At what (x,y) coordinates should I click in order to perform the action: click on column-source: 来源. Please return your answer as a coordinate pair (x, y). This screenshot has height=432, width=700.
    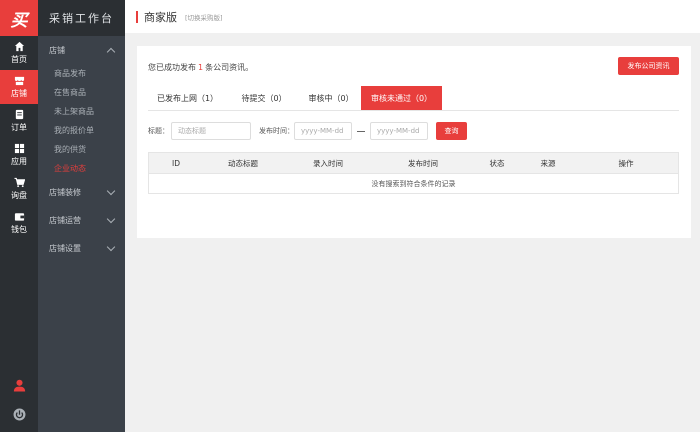
    Looking at the image, I should click on (548, 163).